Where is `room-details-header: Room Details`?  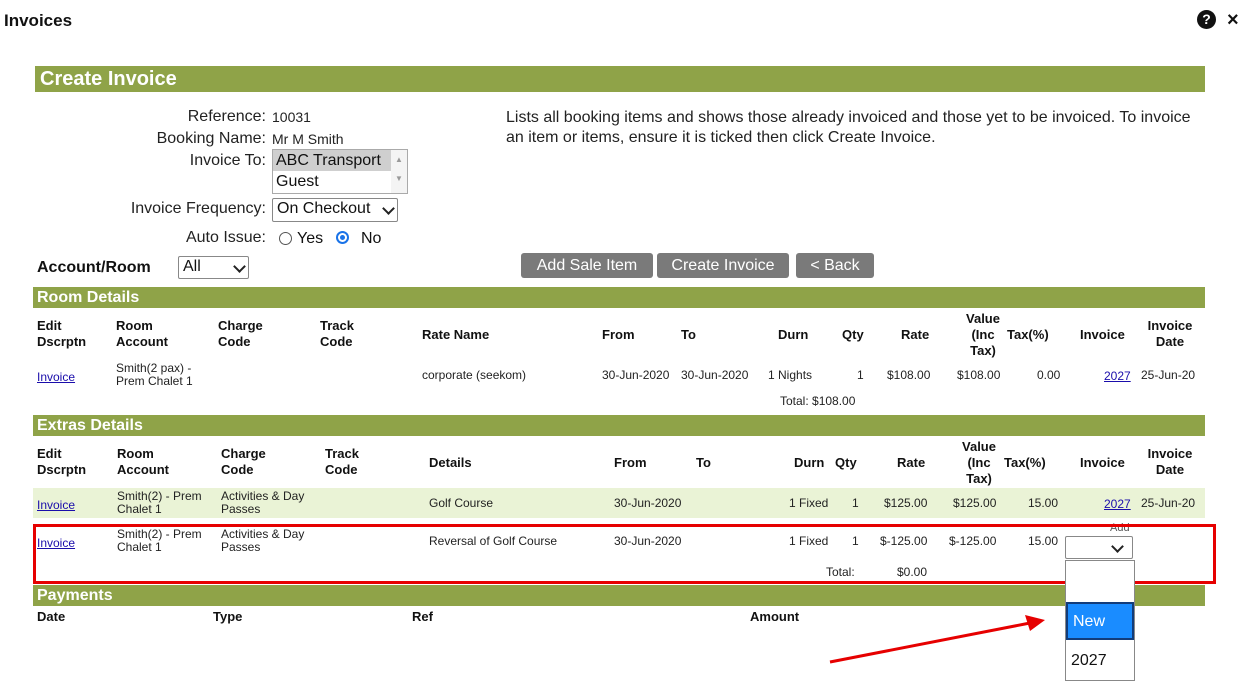 room-details-header: Room Details is located at coordinates (619, 297).